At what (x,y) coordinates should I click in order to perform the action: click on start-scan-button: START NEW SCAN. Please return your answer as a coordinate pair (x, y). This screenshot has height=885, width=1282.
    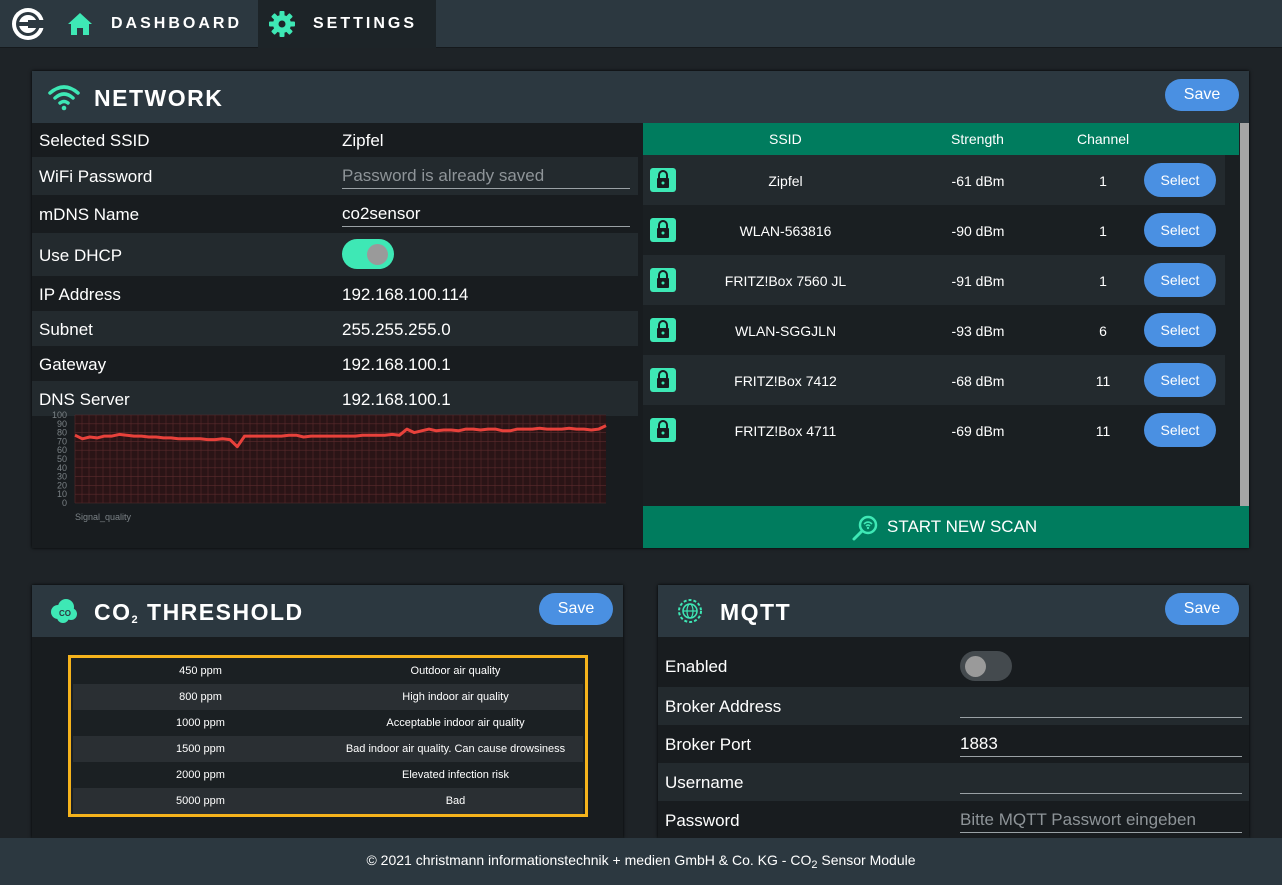
    Looking at the image, I should click on (946, 527).